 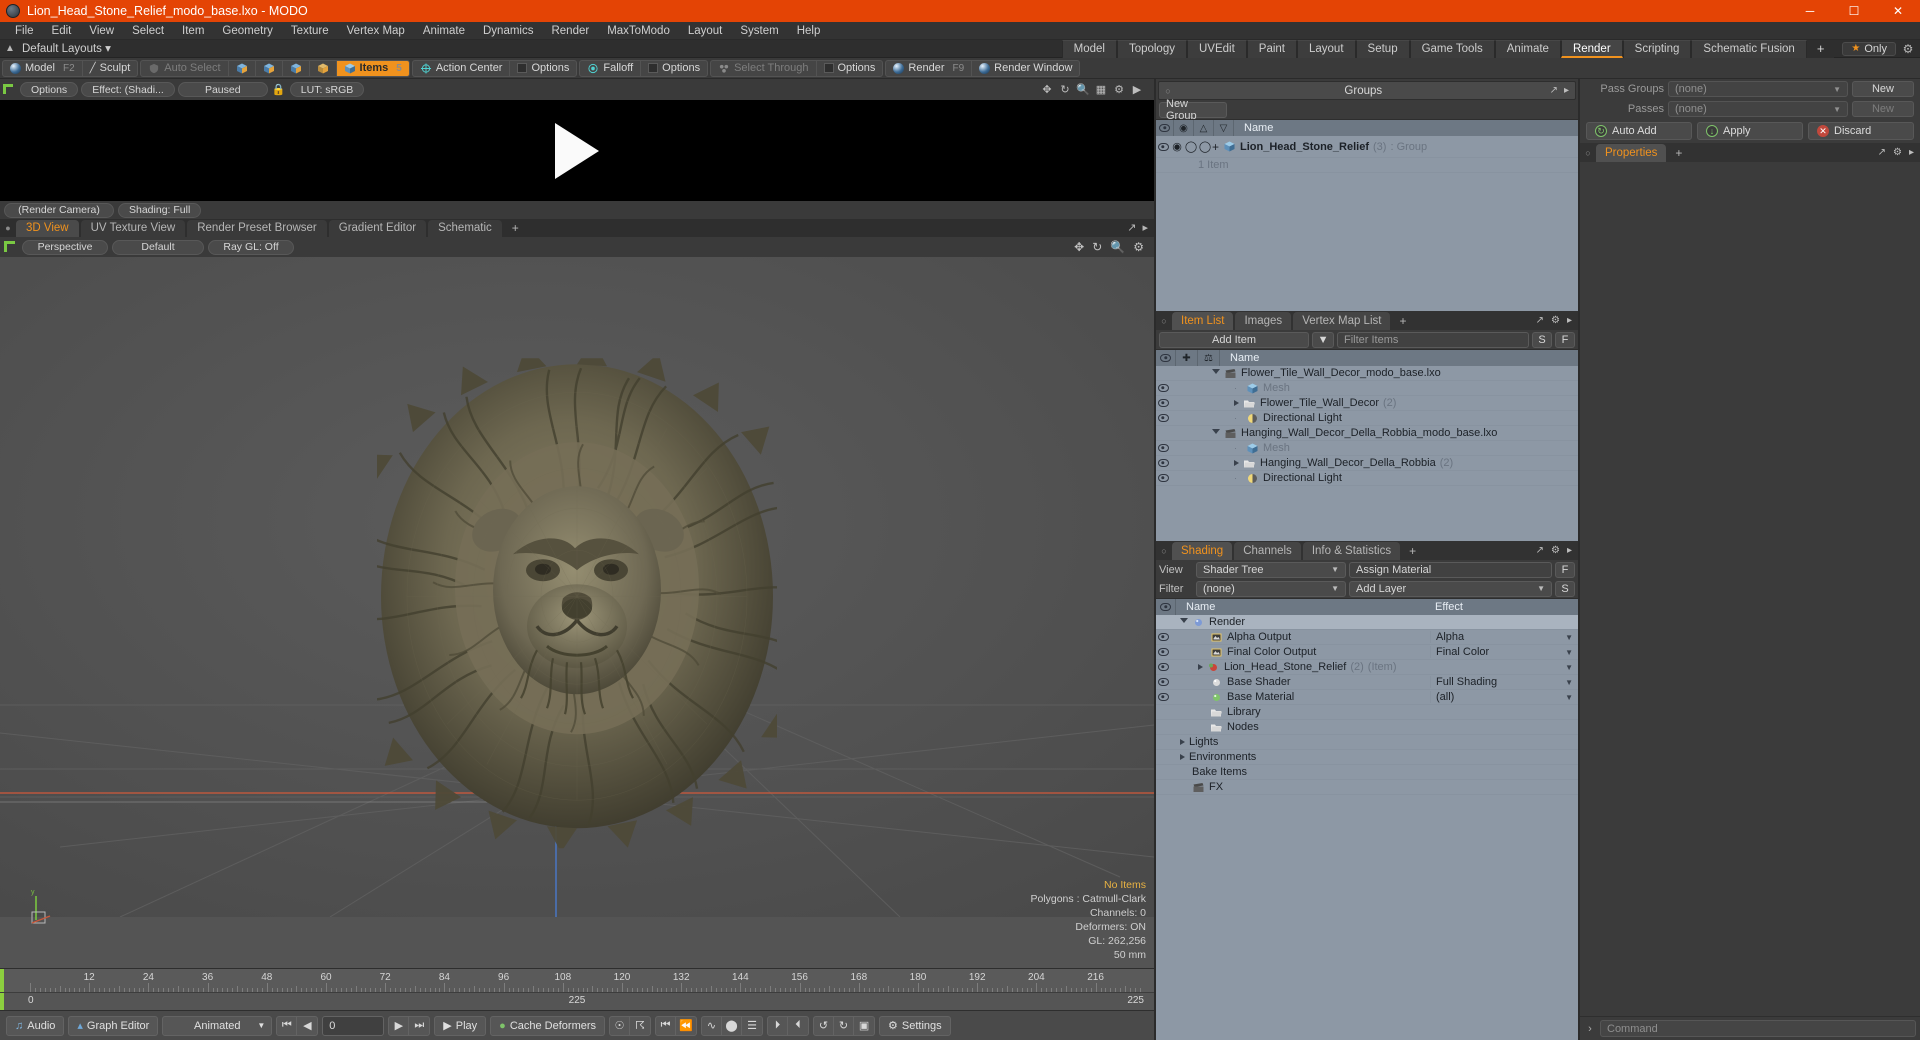 What do you see at coordinates (1565, 339) in the screenshot?
I see `filter-f-button: F` at bounding box center [1565, 339].